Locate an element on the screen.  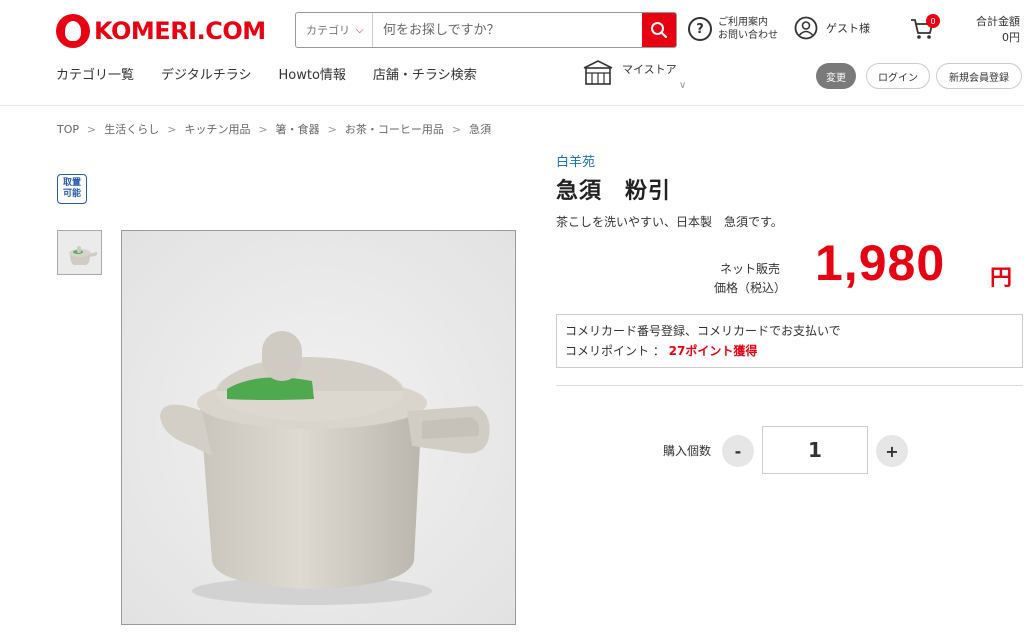
breadcrumb-item: 生活くらし is located at coordinates (131, 129).